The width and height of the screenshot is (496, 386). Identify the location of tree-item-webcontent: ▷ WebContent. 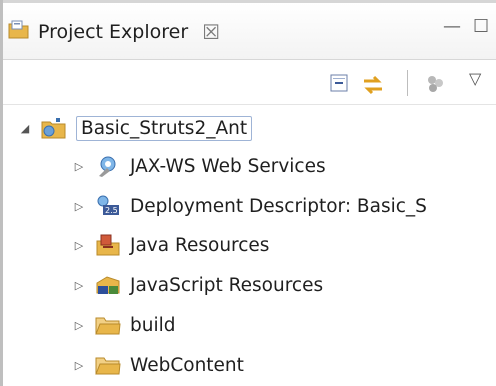
(158, 365).